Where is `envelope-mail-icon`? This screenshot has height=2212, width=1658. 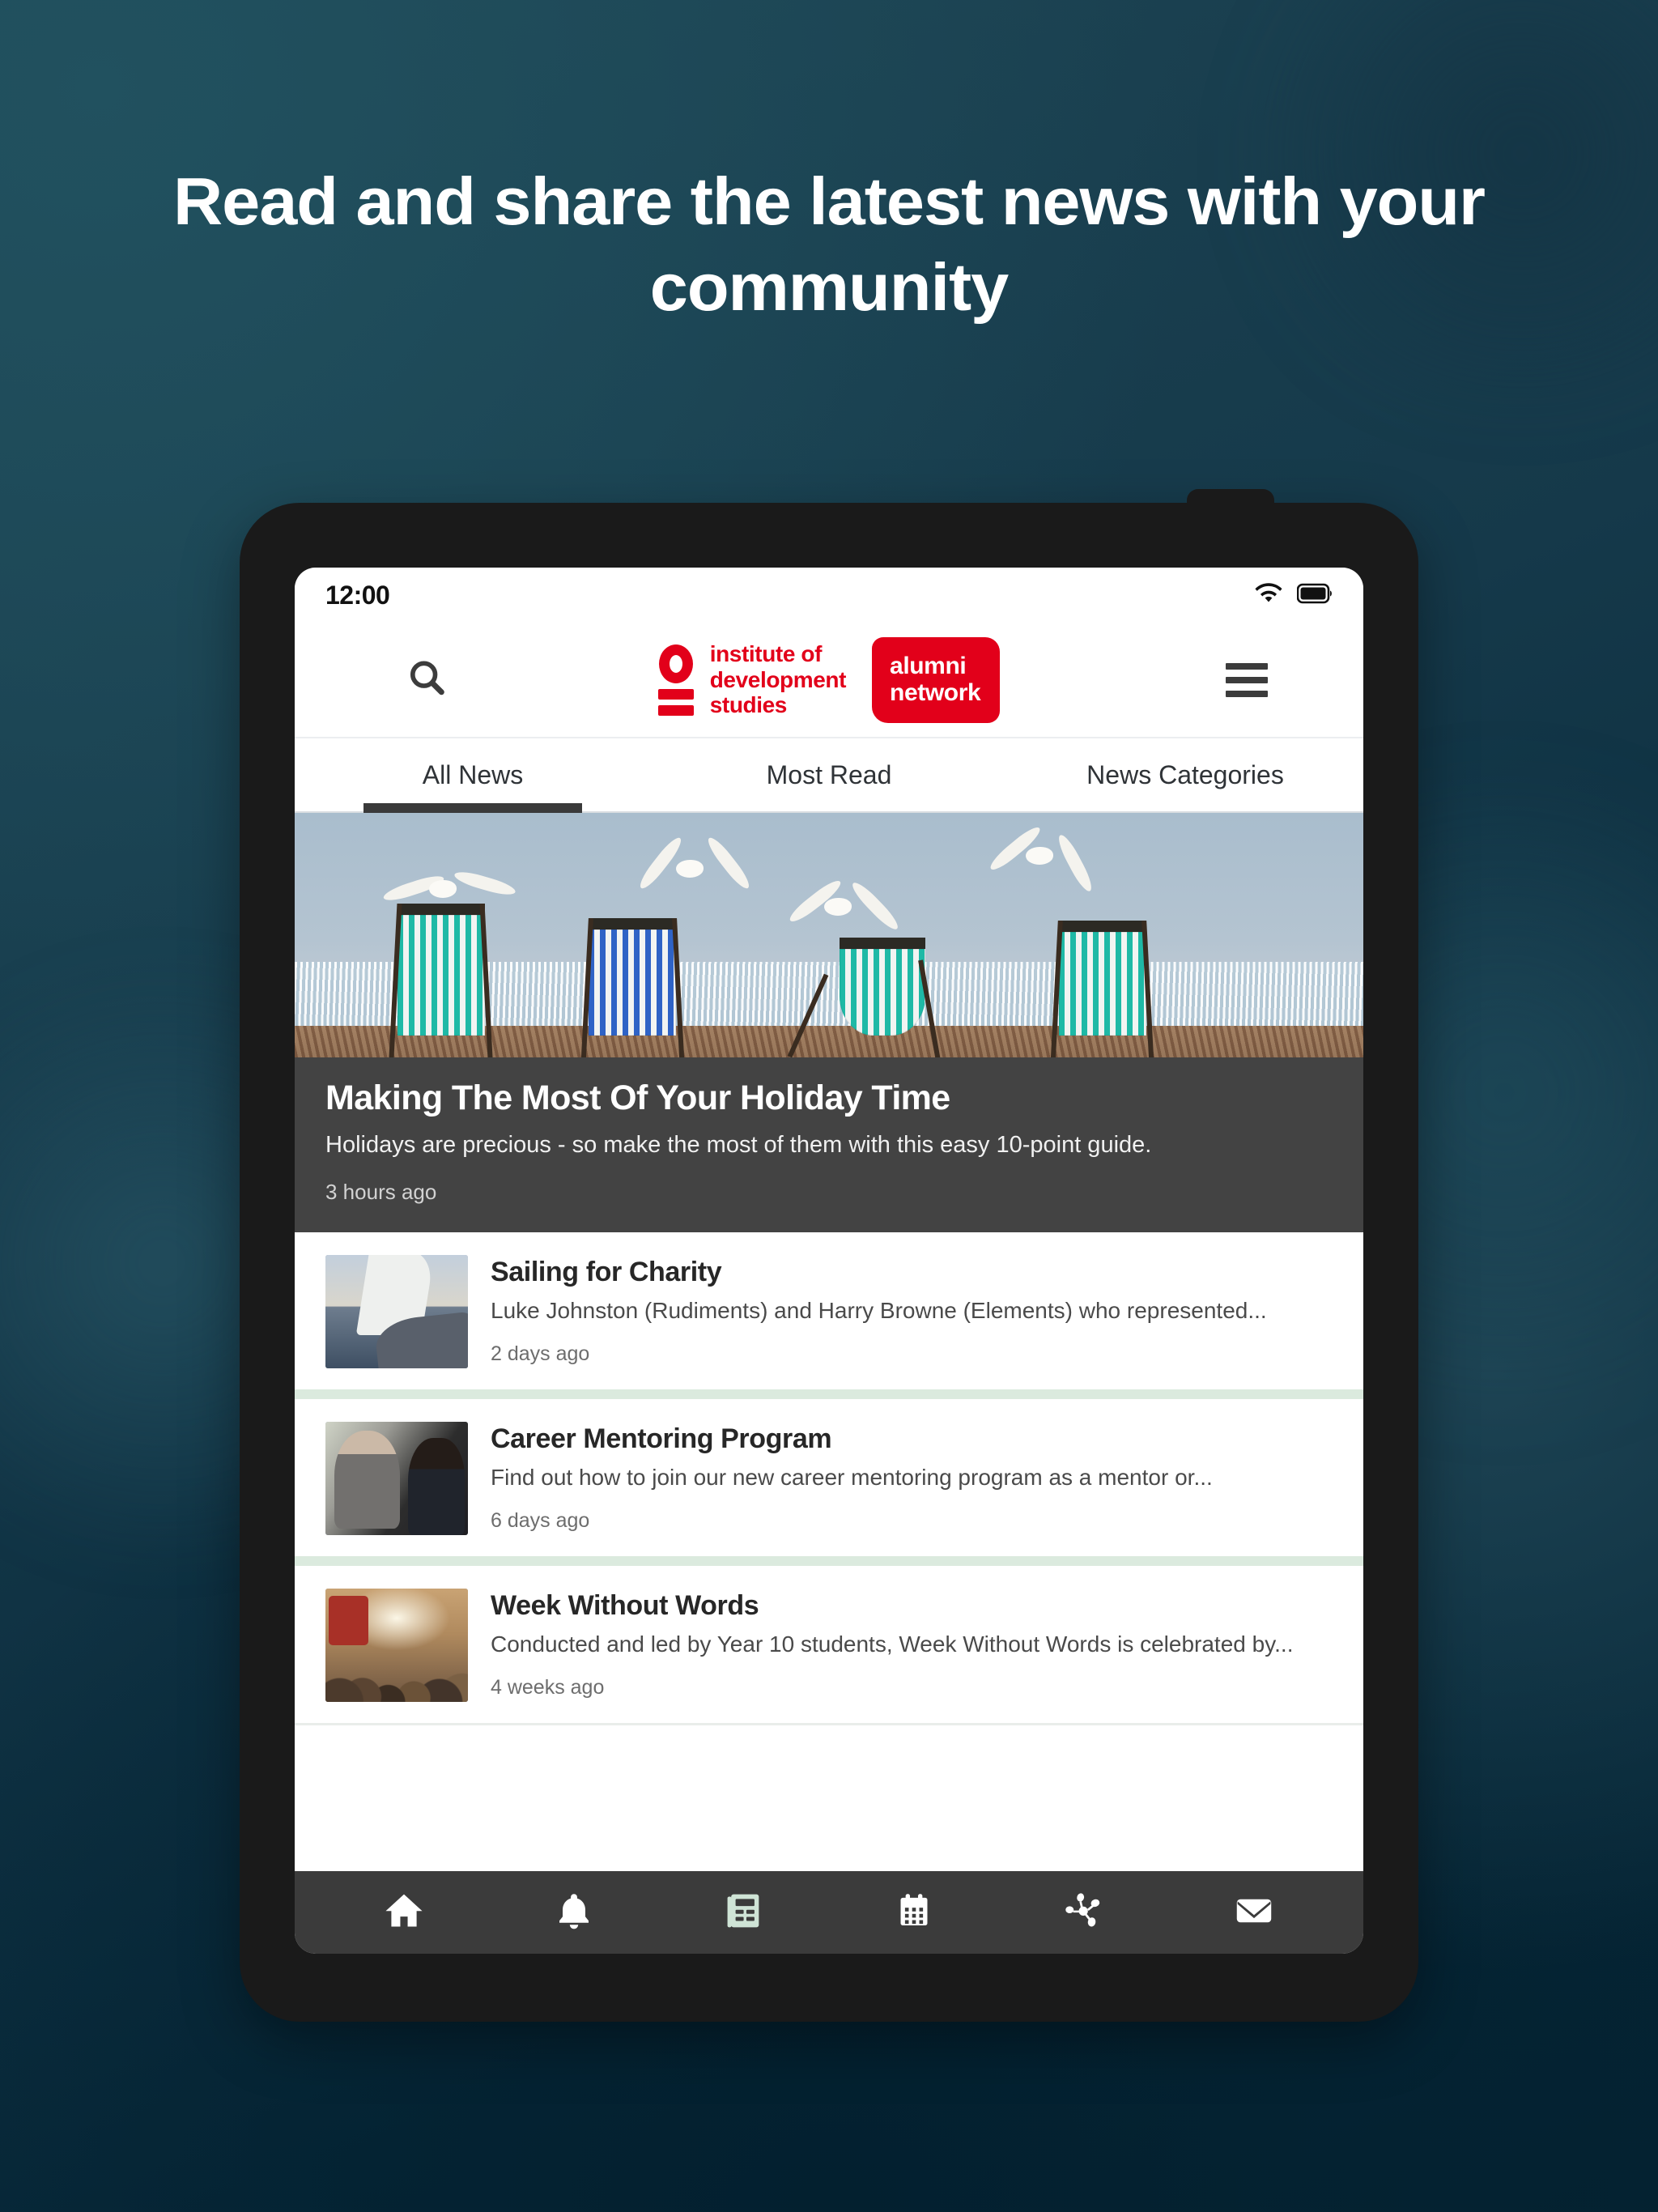
envelope-mail-icon is located at coordinates (1254, 1913).